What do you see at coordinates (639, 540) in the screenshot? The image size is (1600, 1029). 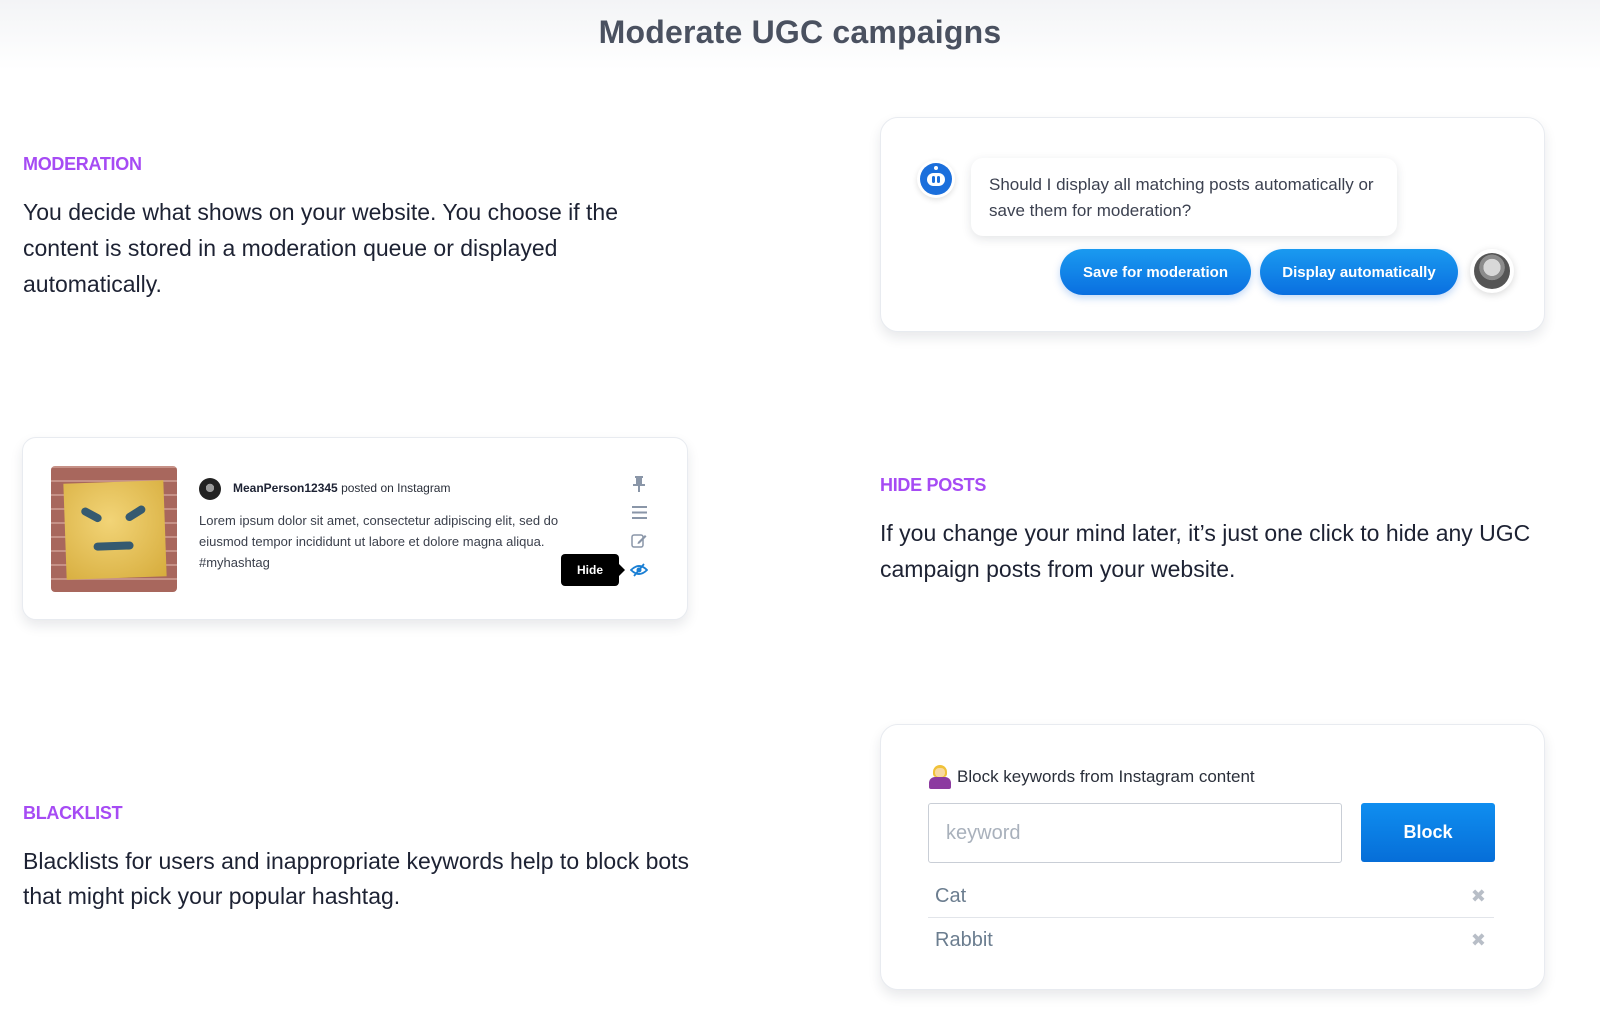 I see `edit-icon` at bounding box center [639, 540].